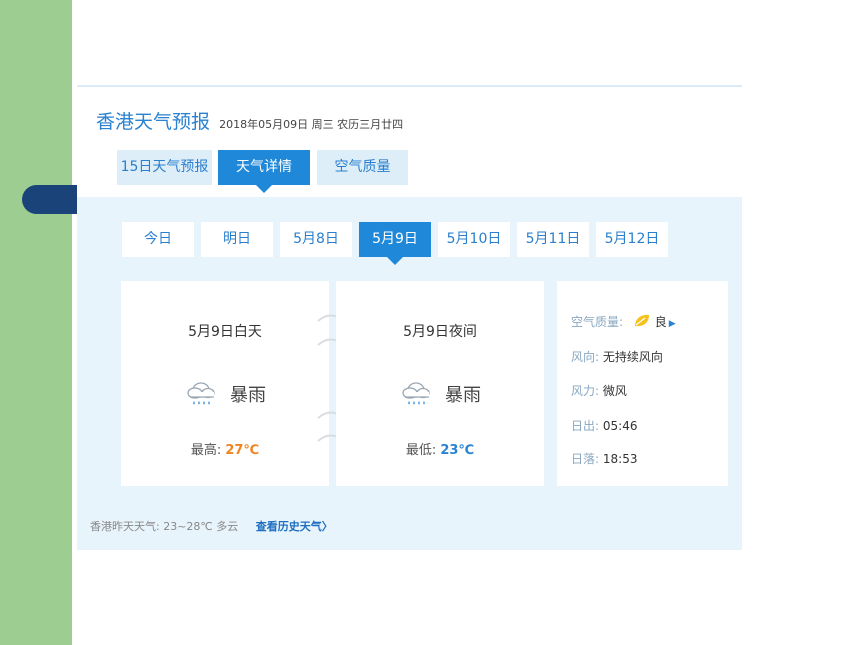  What do you see at coordinates (36, 322) in the screenshot?
I see `side-decoration-band` at bounding box center [36, 322].